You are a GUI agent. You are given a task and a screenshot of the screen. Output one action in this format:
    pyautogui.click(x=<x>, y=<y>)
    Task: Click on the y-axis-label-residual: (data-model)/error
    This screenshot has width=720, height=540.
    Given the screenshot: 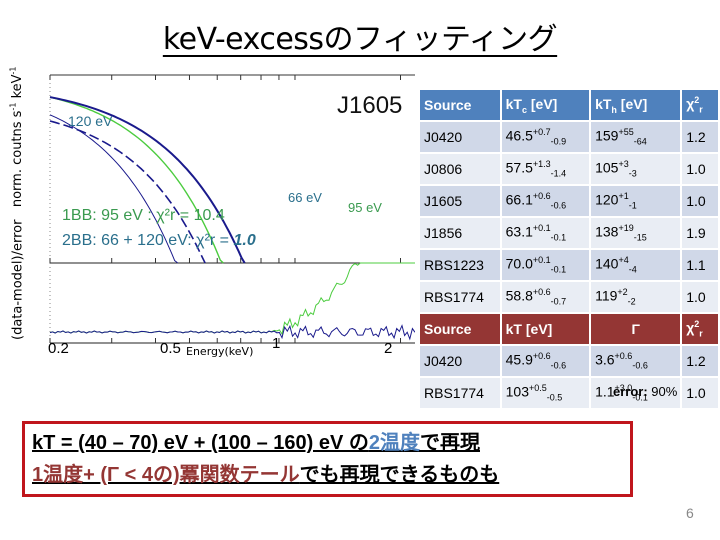 What is the action you would take?
    pyautogui.click(x=18, y=279)
    